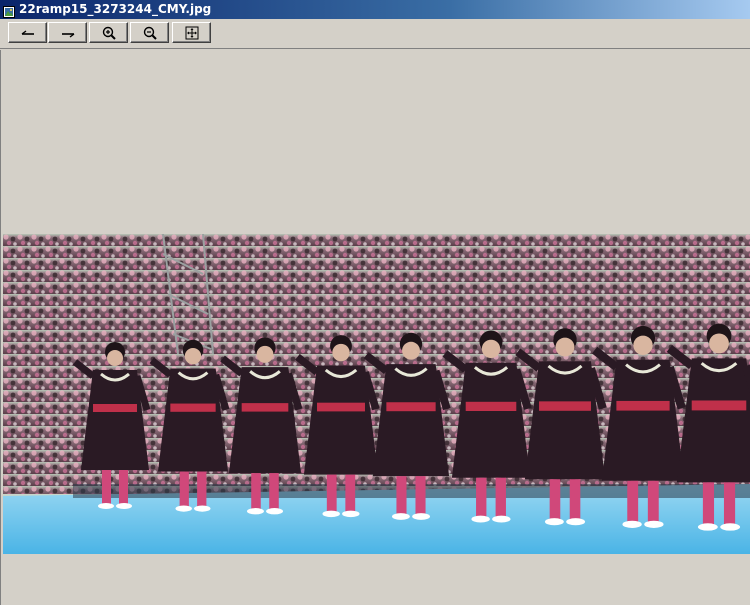  Describe the element at coordinates (375, 9) in the screenshot. I see `title-bar: 22ramp15_3273244_CMY.jpg` at that location.